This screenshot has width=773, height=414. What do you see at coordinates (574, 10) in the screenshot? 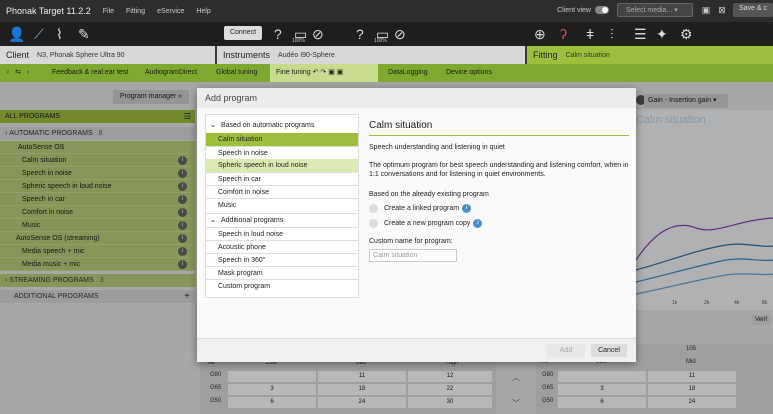
I see `client-view-label: Client view` at bounding box center [574, 10].